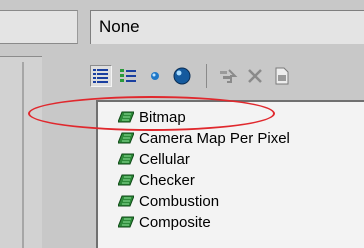  Describe the element at coordinates (164, 159) in the screenshot. I see `list-item-label: Cellular` at that location.